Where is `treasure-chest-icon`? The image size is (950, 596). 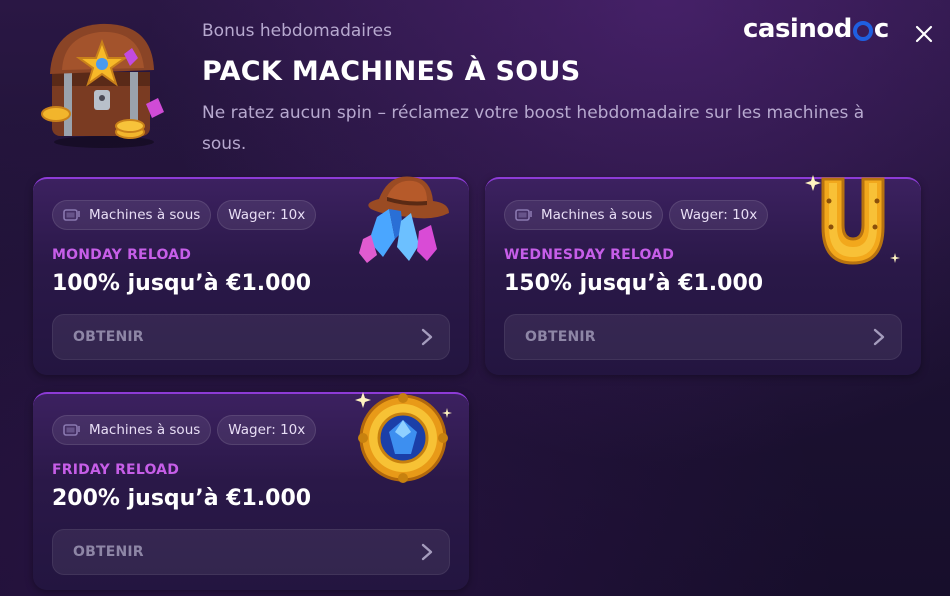
treasure-chest-icon is located at coordinates (102, 85).